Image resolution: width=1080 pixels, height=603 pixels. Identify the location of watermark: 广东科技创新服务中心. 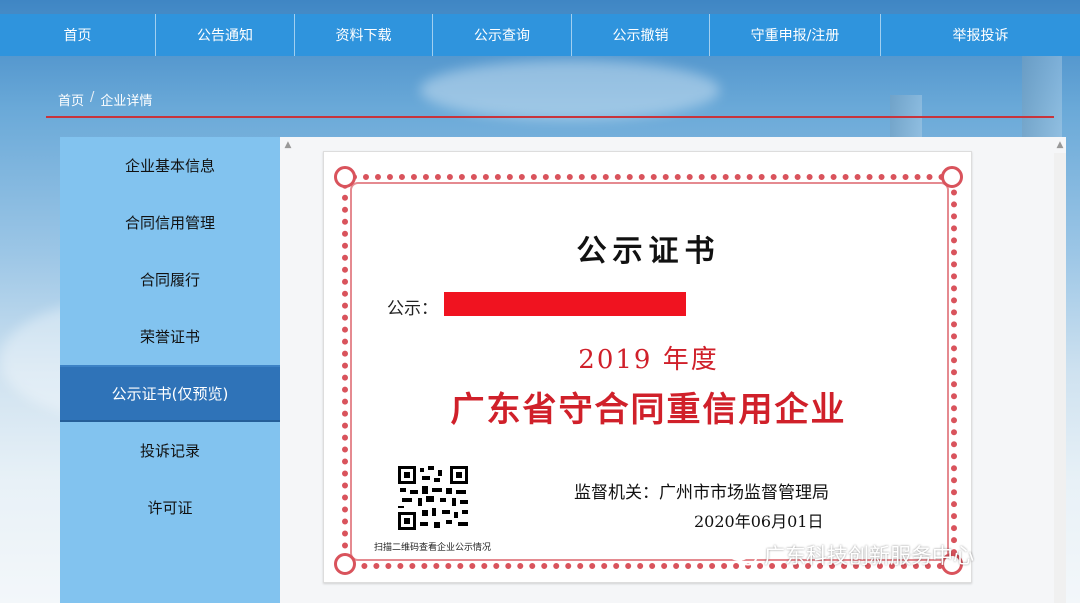
(851, 555).